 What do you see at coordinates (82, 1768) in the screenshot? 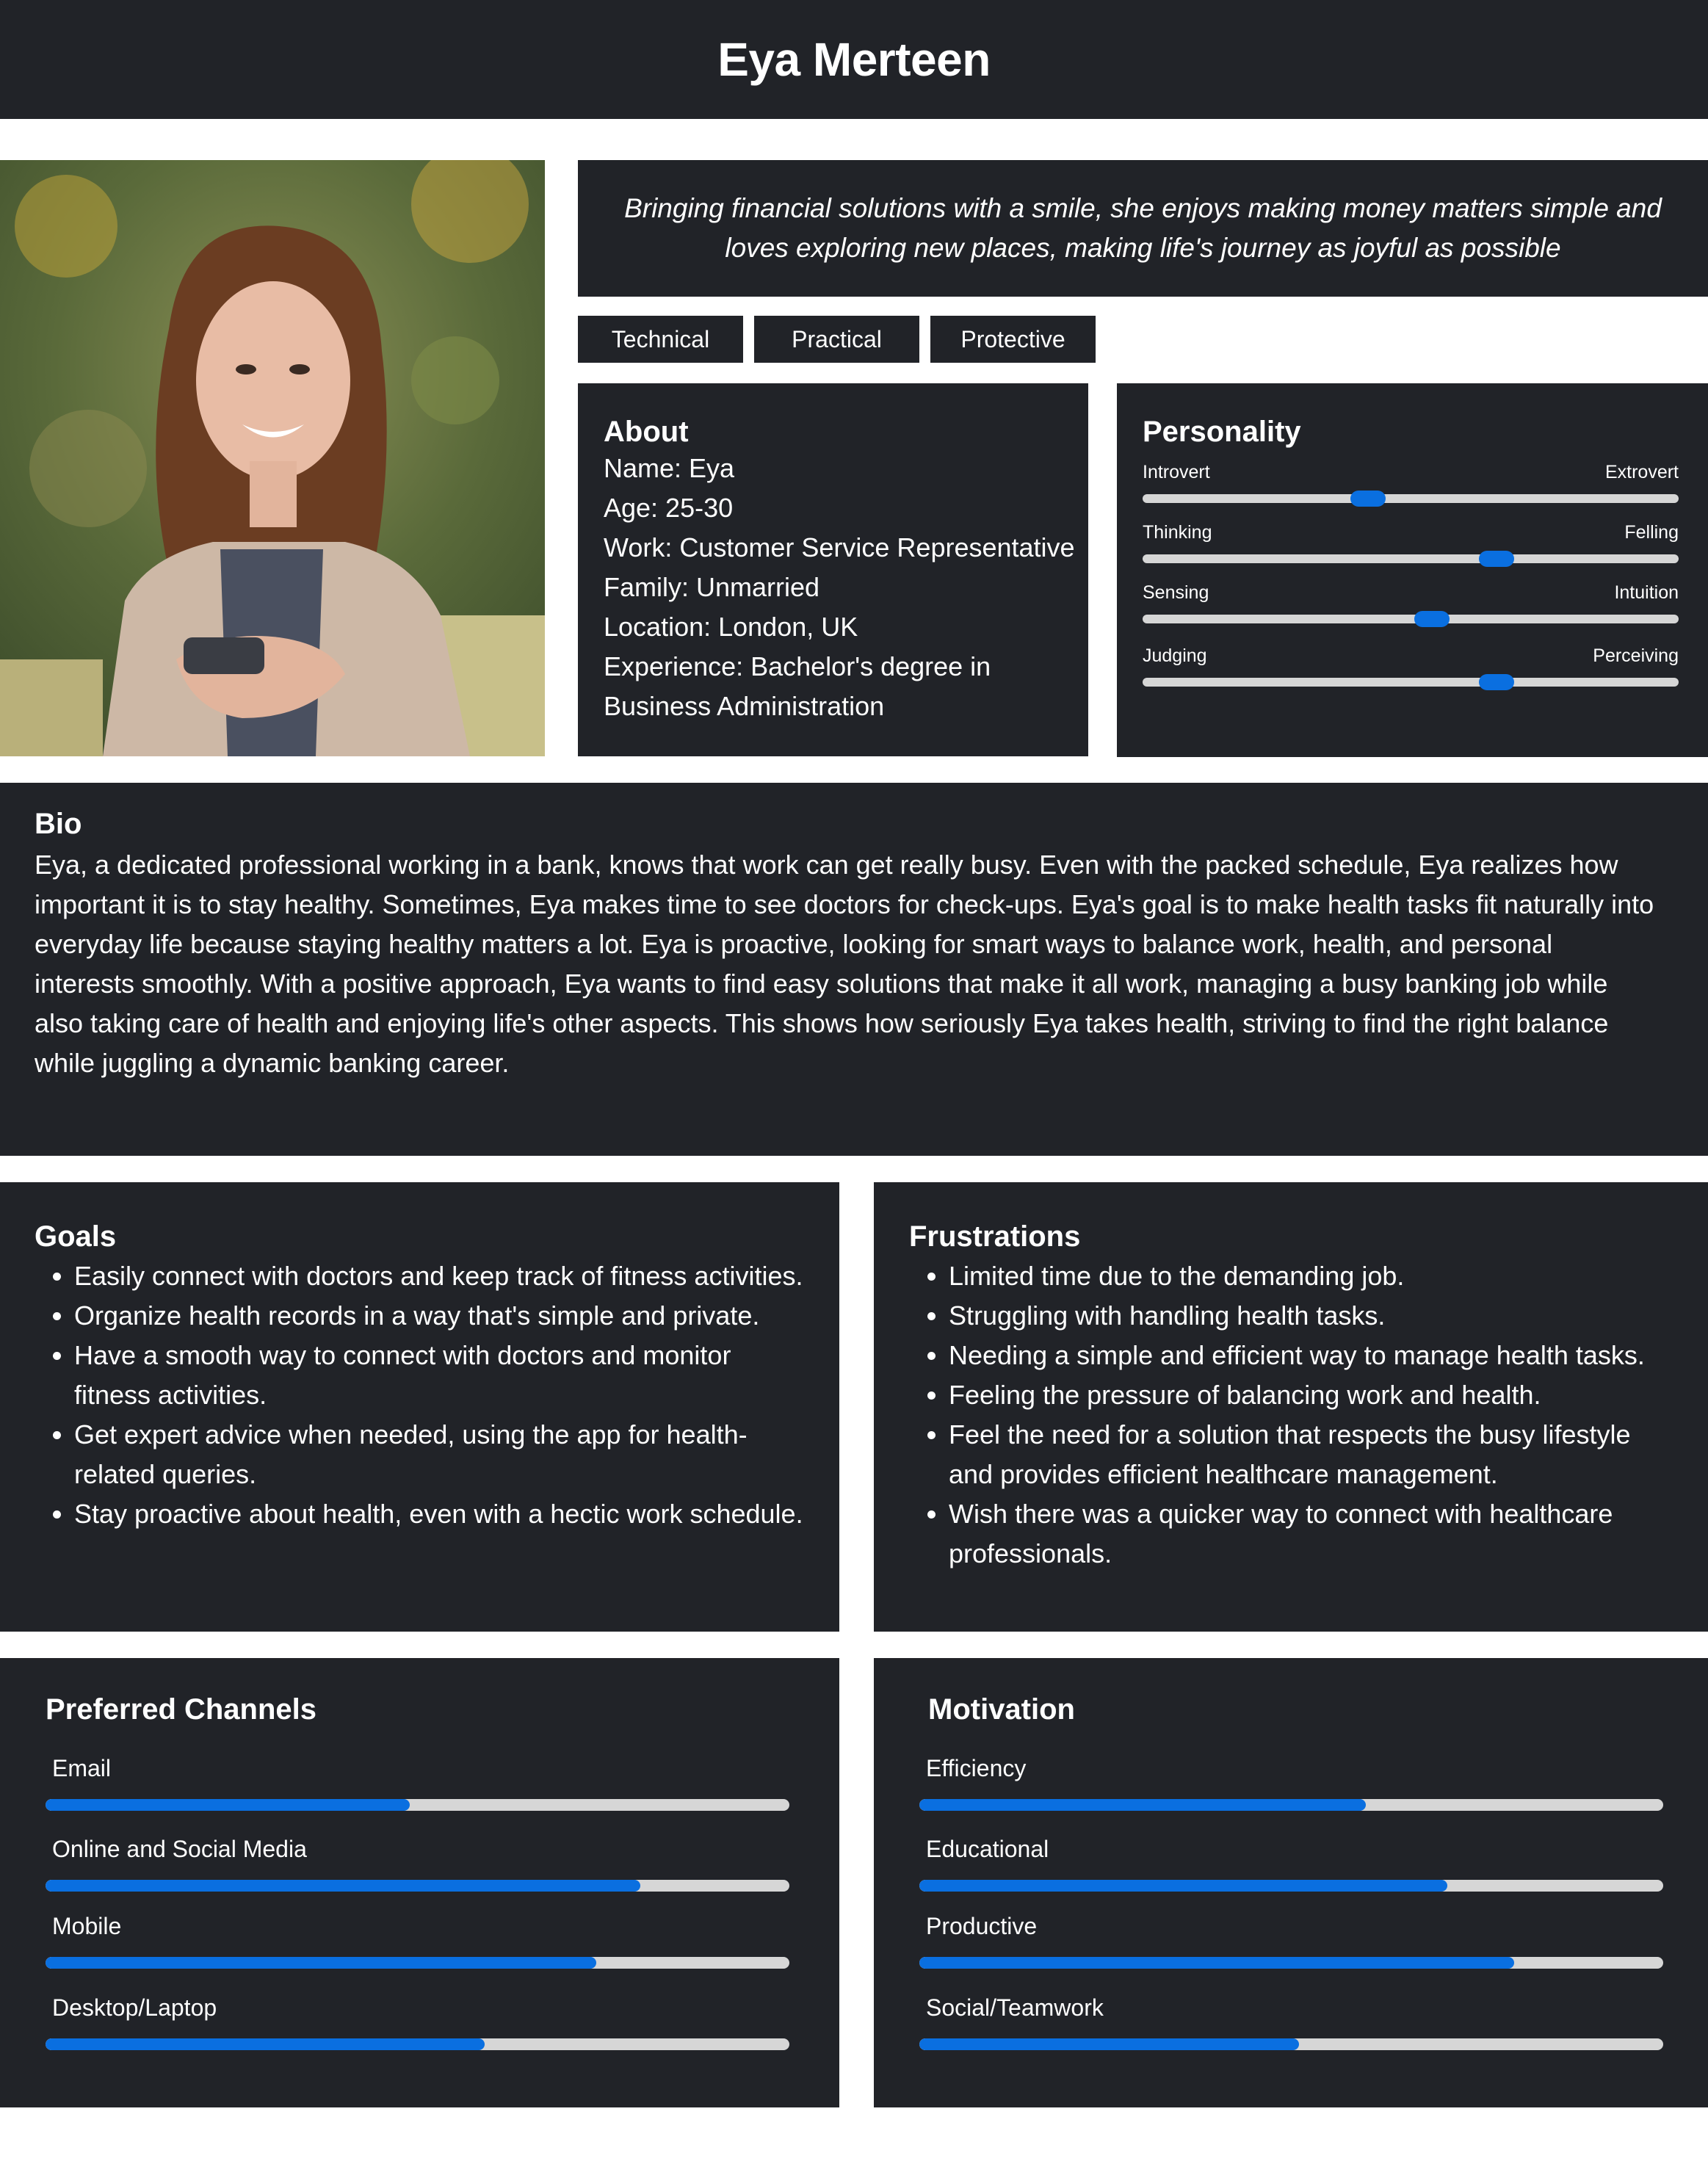
I see `channel-label: Email` at bounding box center [82, 1768].